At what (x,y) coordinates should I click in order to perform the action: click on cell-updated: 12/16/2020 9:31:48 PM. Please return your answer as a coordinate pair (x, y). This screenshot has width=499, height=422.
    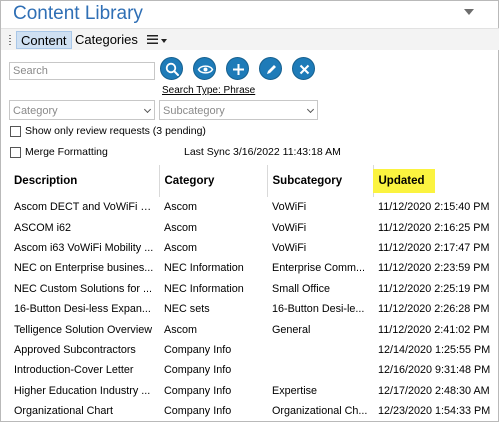
    Looking at the image, I should click on (434, 370).